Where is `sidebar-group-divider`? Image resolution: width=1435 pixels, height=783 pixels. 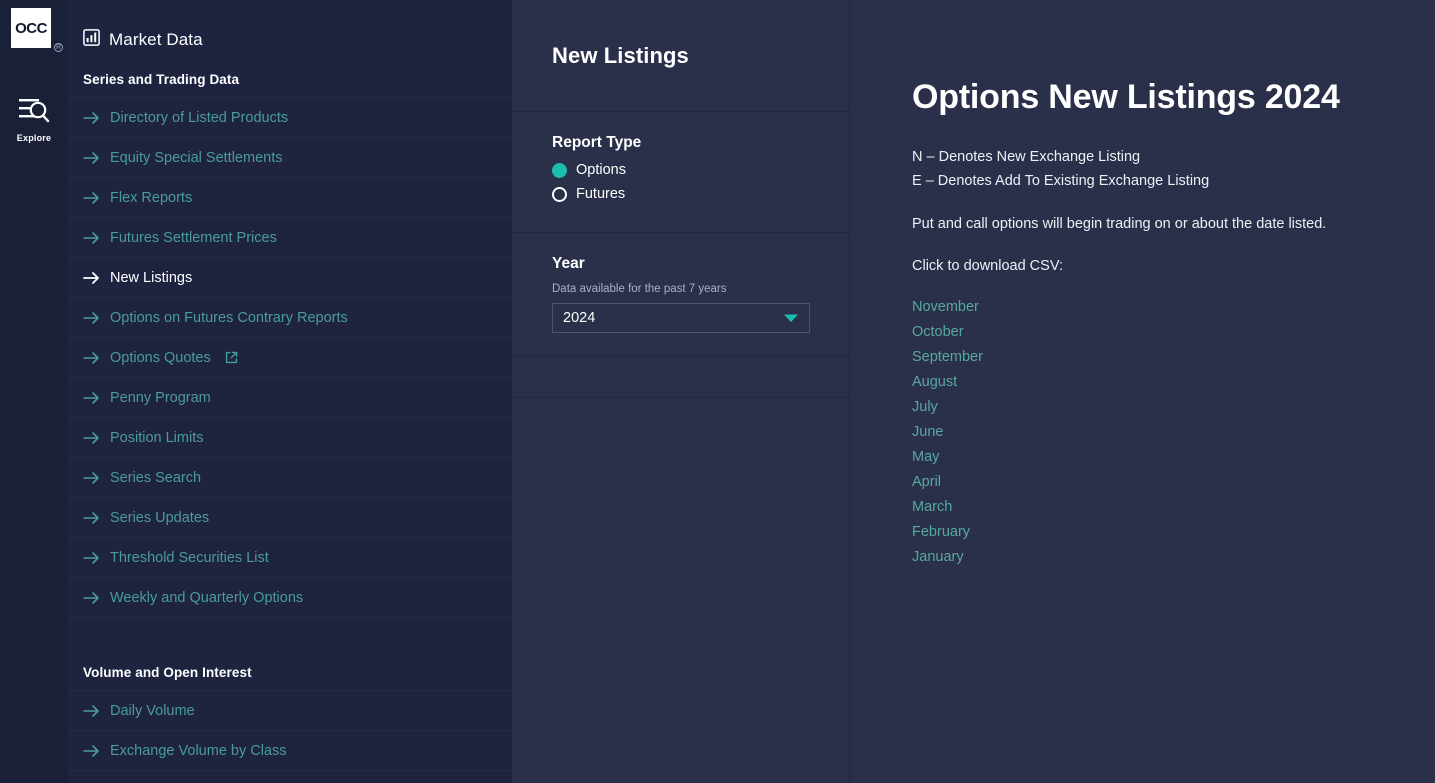
sidebar-group-divider is located at coordinates (290, 635).